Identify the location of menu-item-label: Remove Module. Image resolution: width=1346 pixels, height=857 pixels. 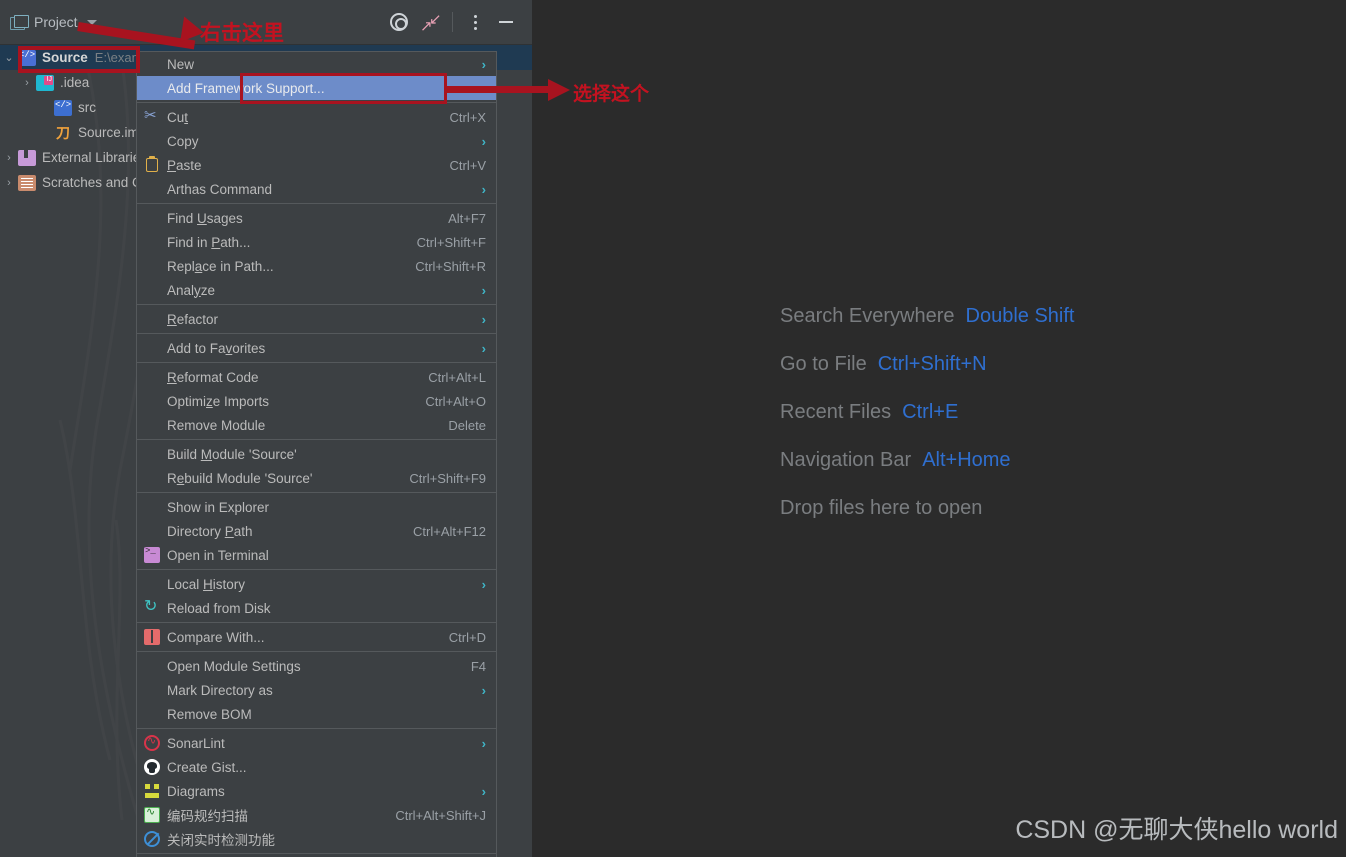
(216, 425).